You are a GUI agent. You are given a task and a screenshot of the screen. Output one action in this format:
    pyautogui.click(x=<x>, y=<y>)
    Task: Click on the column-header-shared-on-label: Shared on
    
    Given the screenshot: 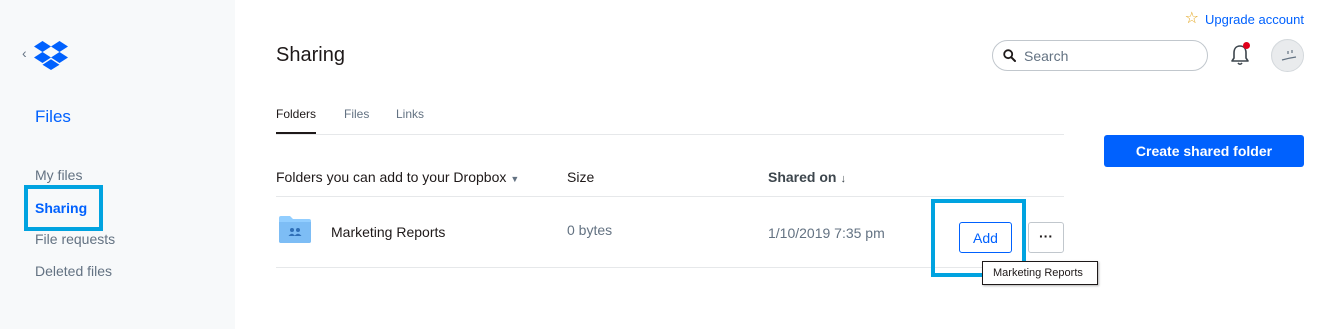 What is the action you would take?
    pyautogui.click(x=802, y=177)
    